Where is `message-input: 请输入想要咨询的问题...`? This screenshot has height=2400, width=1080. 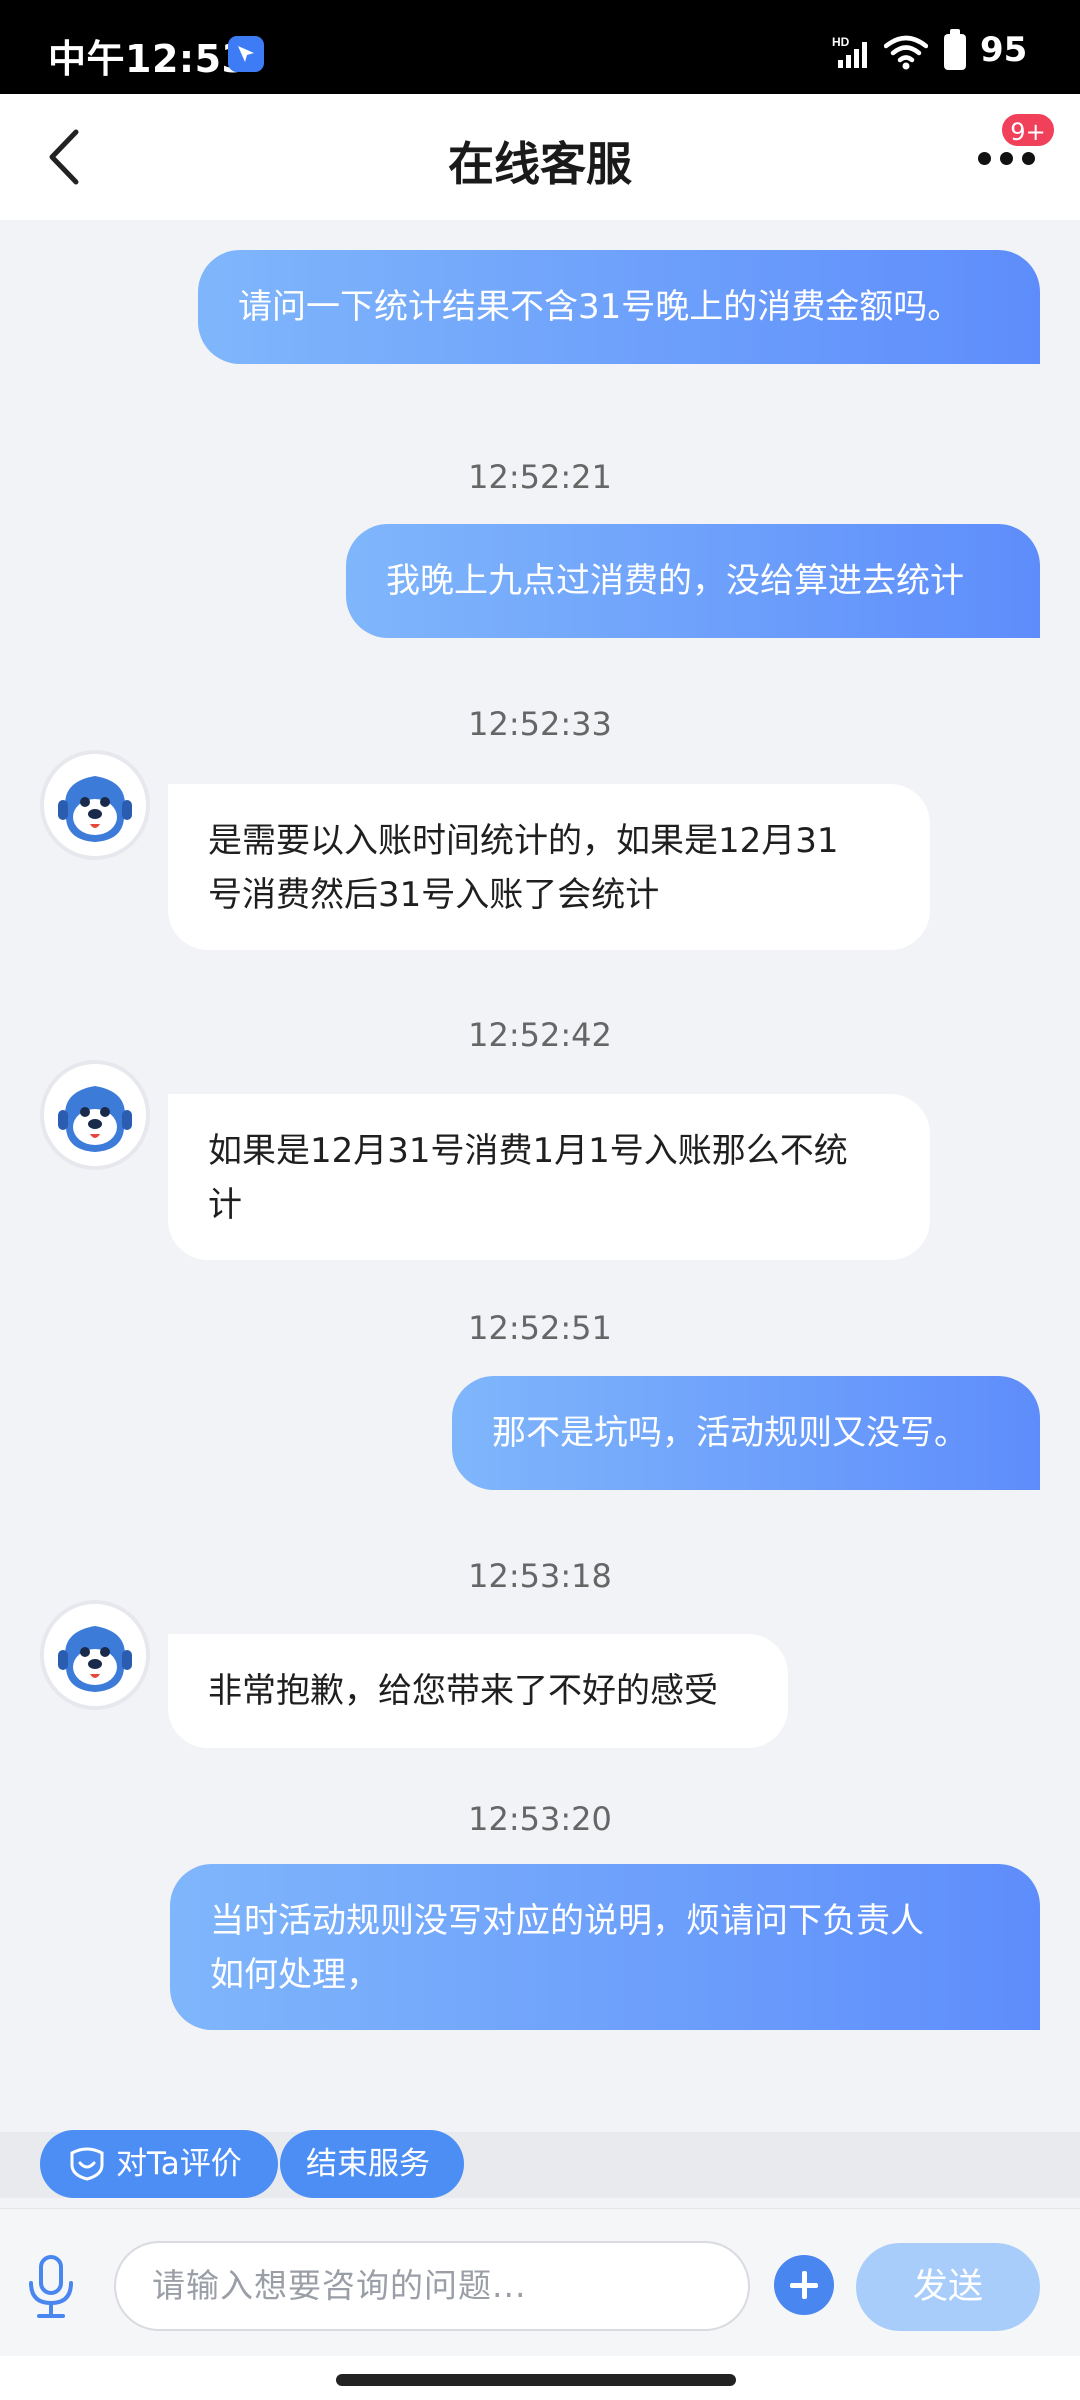
message-input: 请输入想要咨询的问题... is located at coordinates (432, 2286).